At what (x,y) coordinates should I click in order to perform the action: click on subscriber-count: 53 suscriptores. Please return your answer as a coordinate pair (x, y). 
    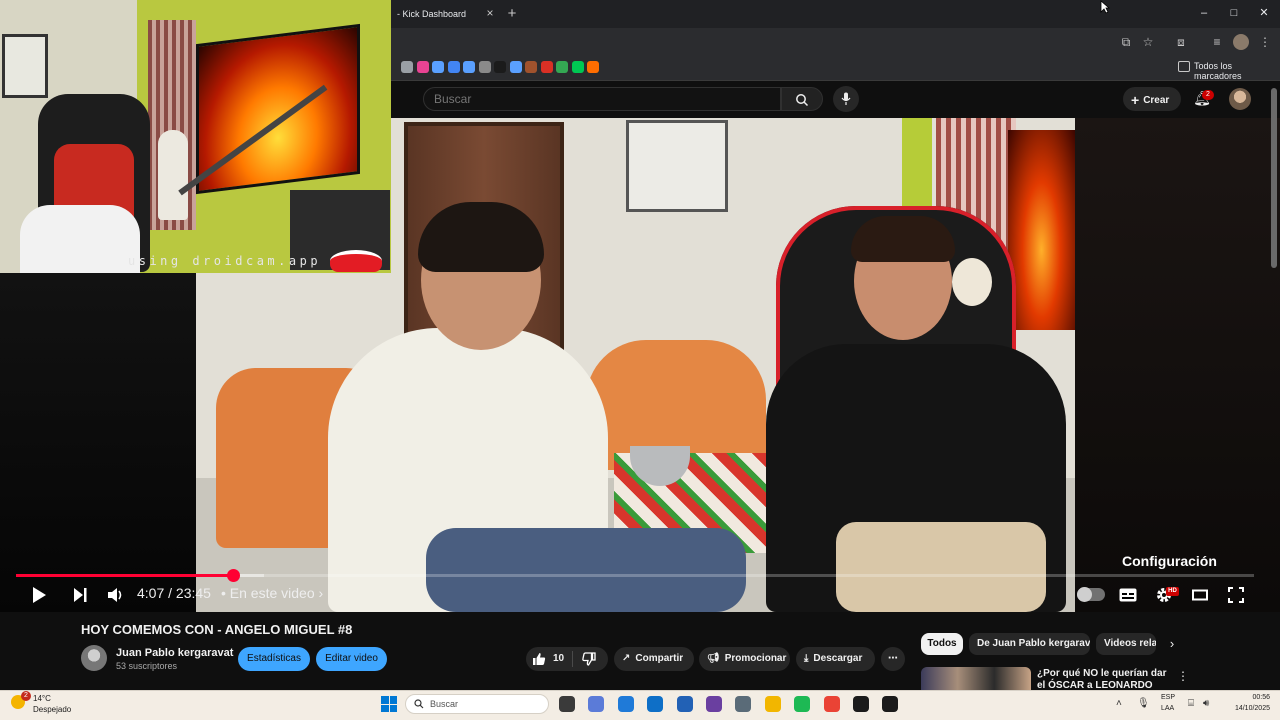
    Looking at the image, I should click on (147, 666).